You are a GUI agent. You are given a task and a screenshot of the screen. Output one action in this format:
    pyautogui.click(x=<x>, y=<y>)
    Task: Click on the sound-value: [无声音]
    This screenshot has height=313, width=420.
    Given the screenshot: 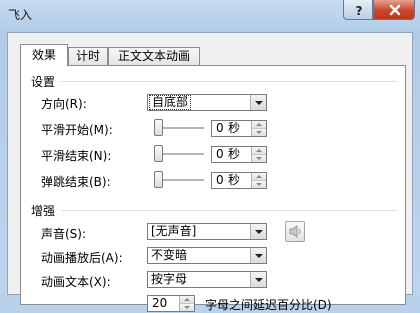 What is the action you would take?
    pyautogui.click(x=174, y=231)
    